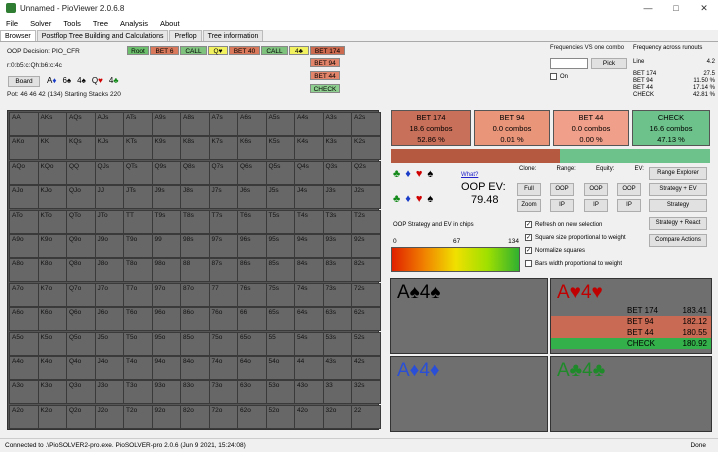  I want to click on hand-cell: A5o, so click(24, 343).